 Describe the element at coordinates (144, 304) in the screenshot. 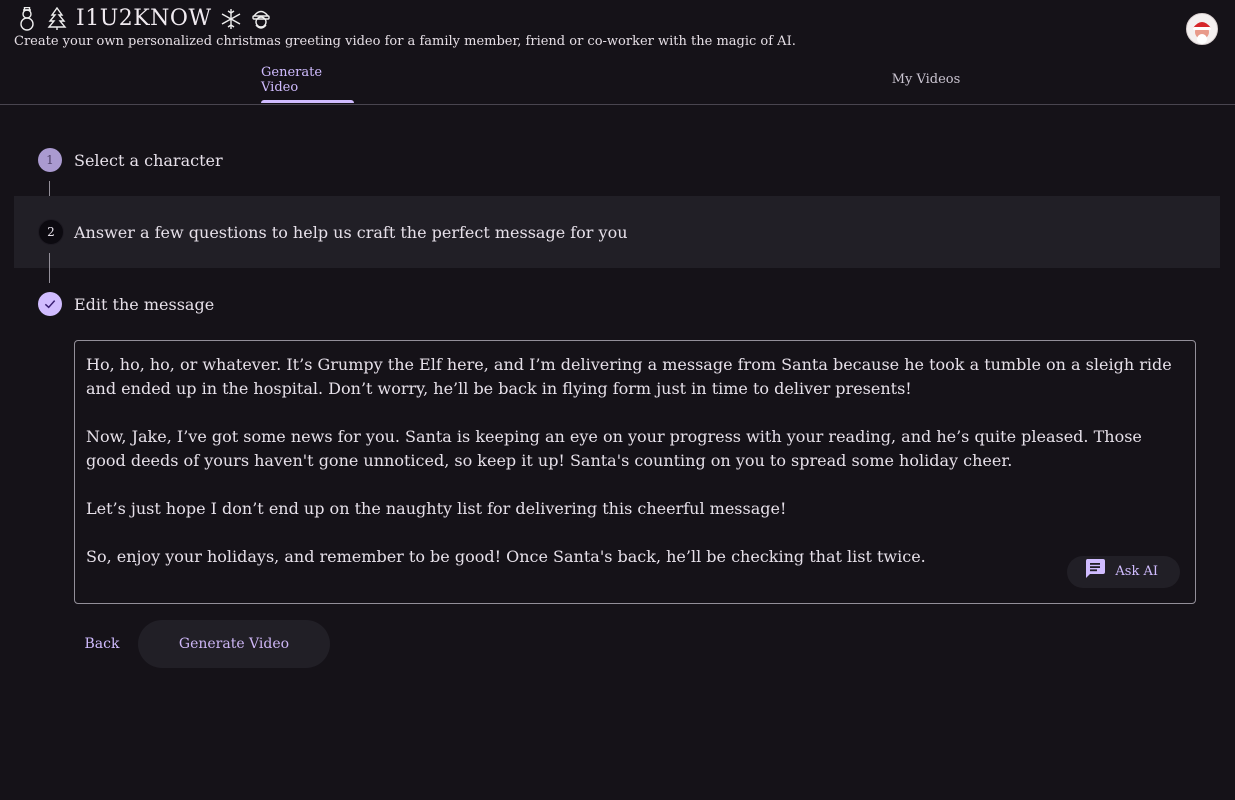

I see `step-label: Edit the message` at that location.